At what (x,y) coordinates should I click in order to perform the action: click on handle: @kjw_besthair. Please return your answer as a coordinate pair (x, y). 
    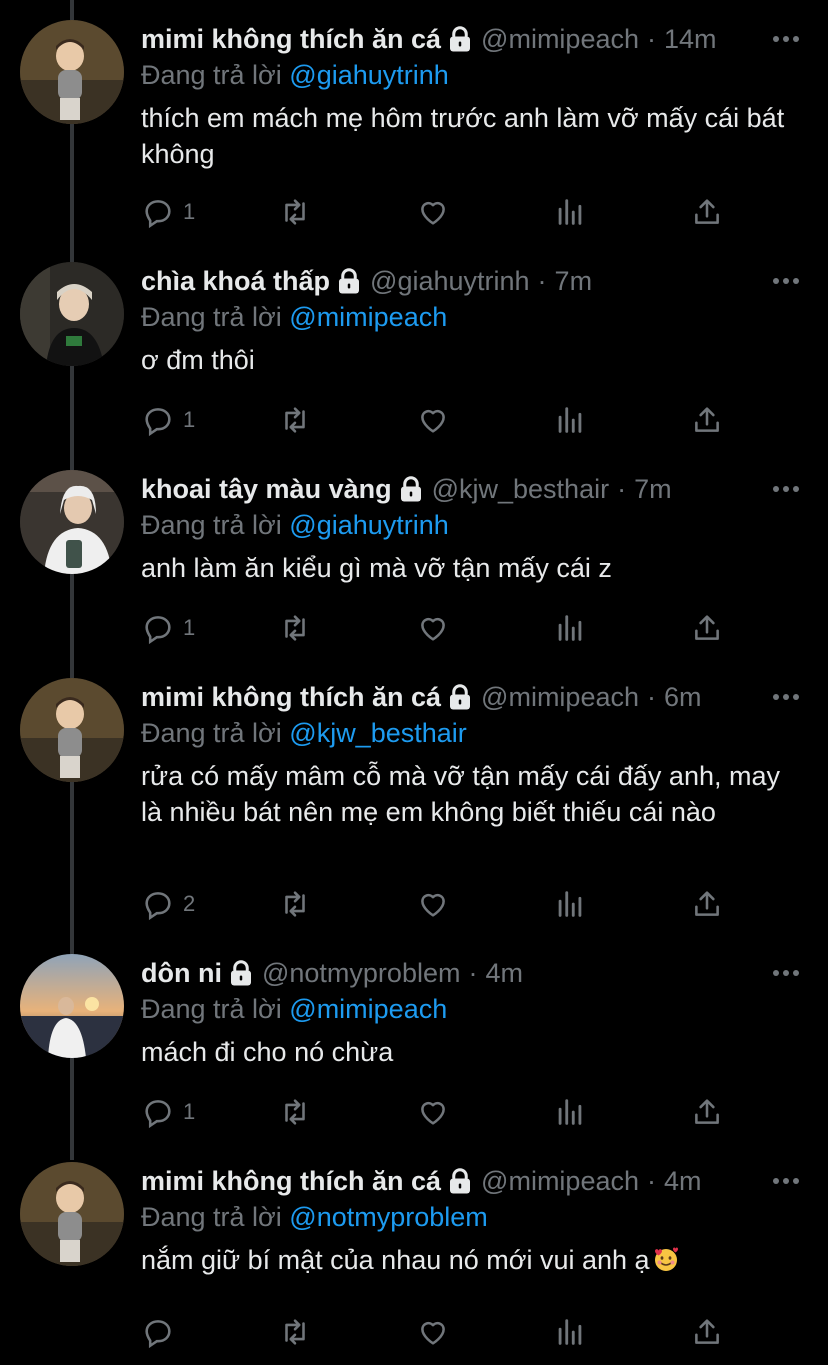
    Looking at the image, I should click on (520, 489).